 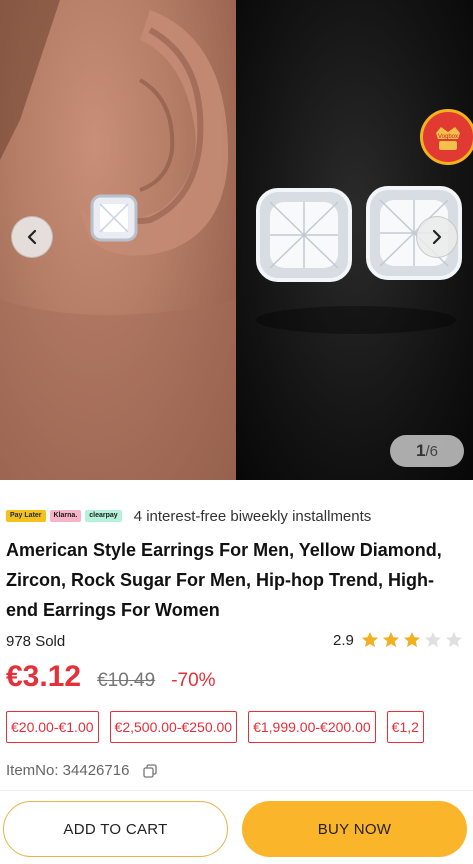 I want to click on rating-stars, so click(x=412, y=640).